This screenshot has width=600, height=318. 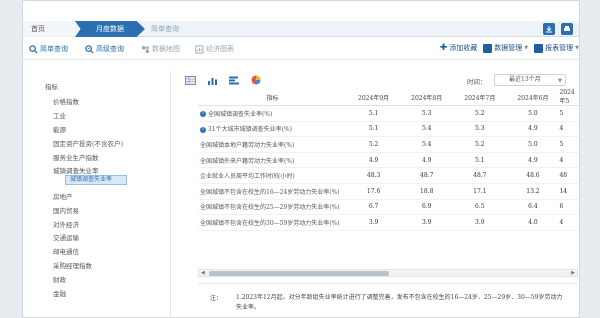 What do you see at coordinates (539, 48) in the screenshot?
I see `report-manage-icon` at bounding box center [539, 48].